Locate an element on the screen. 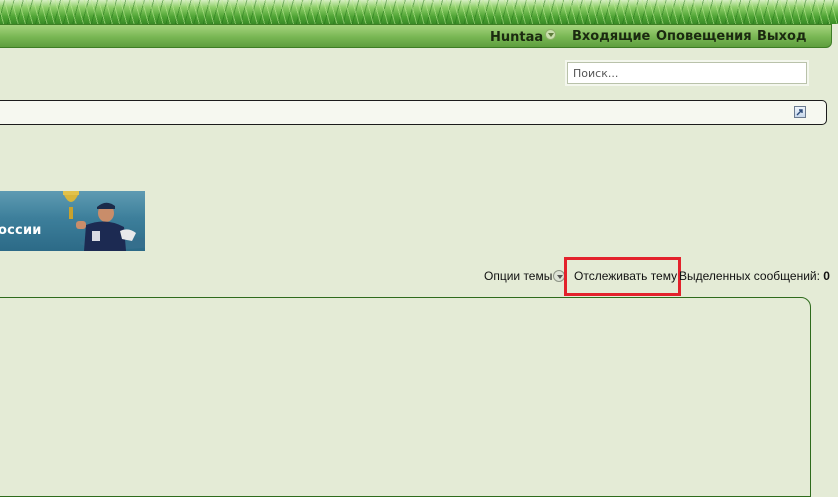 This screenshot has height=497, width=838. notifications-link: Оповещения is located at coordinates (704, 36).